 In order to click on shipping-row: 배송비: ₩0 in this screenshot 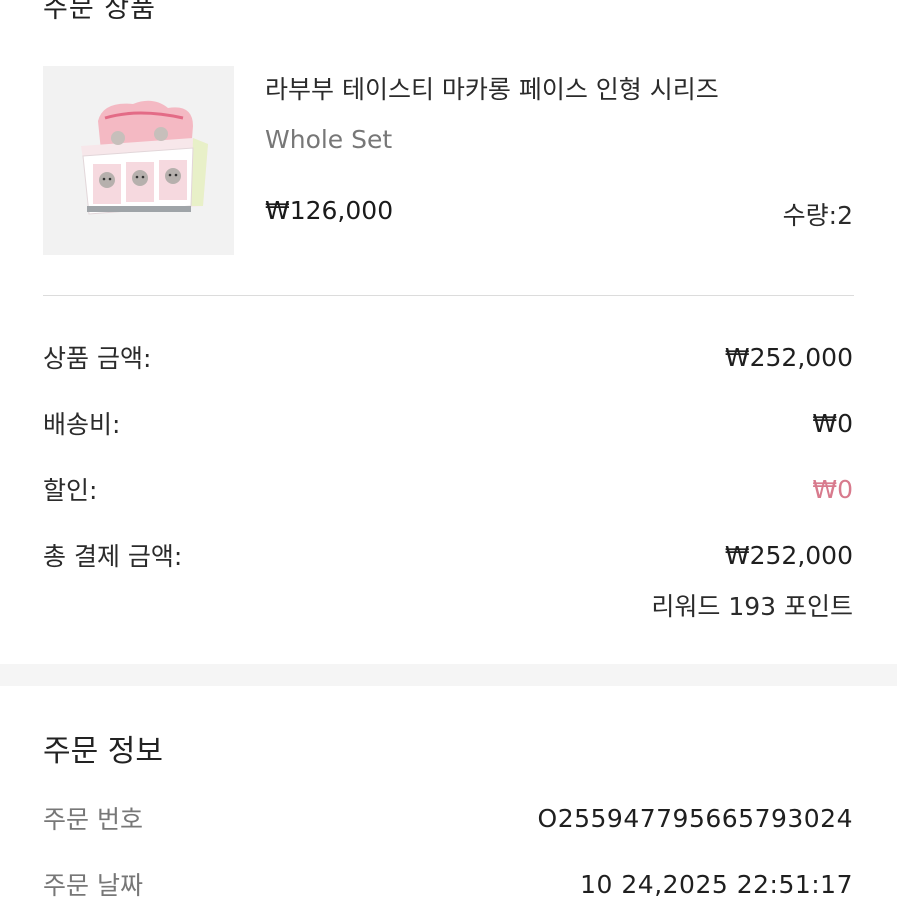, I will do `click(448, 423)`.